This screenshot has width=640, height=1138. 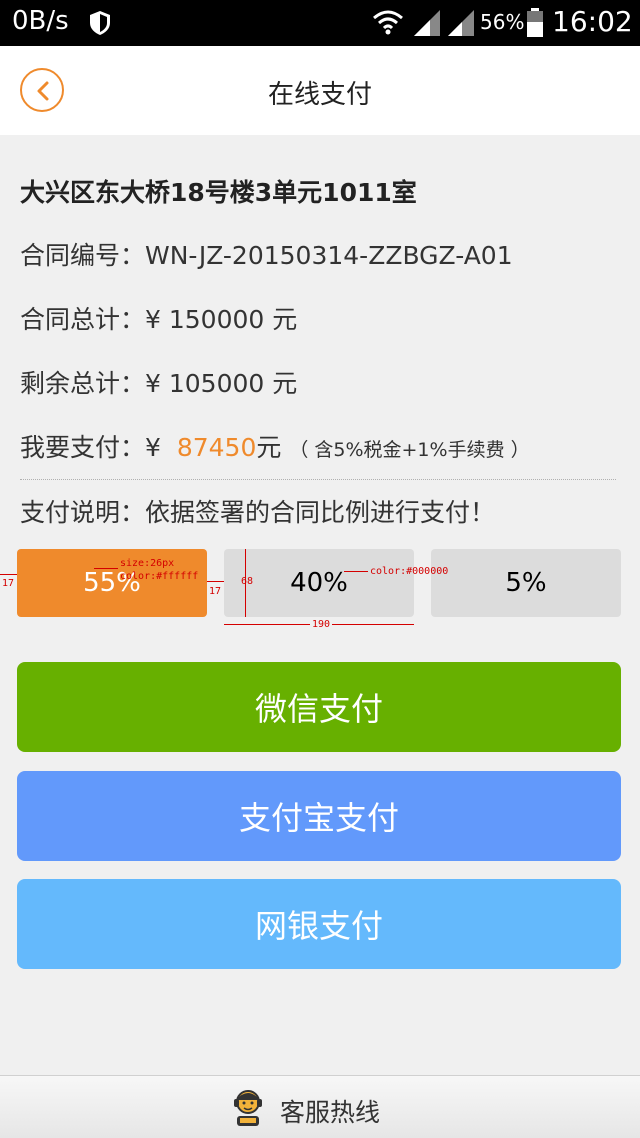 What do you see at coordinates (83, 383) in the screenshot?
I see `remaining-total-label: 剩余总计：` at bounding box center [83, 383].